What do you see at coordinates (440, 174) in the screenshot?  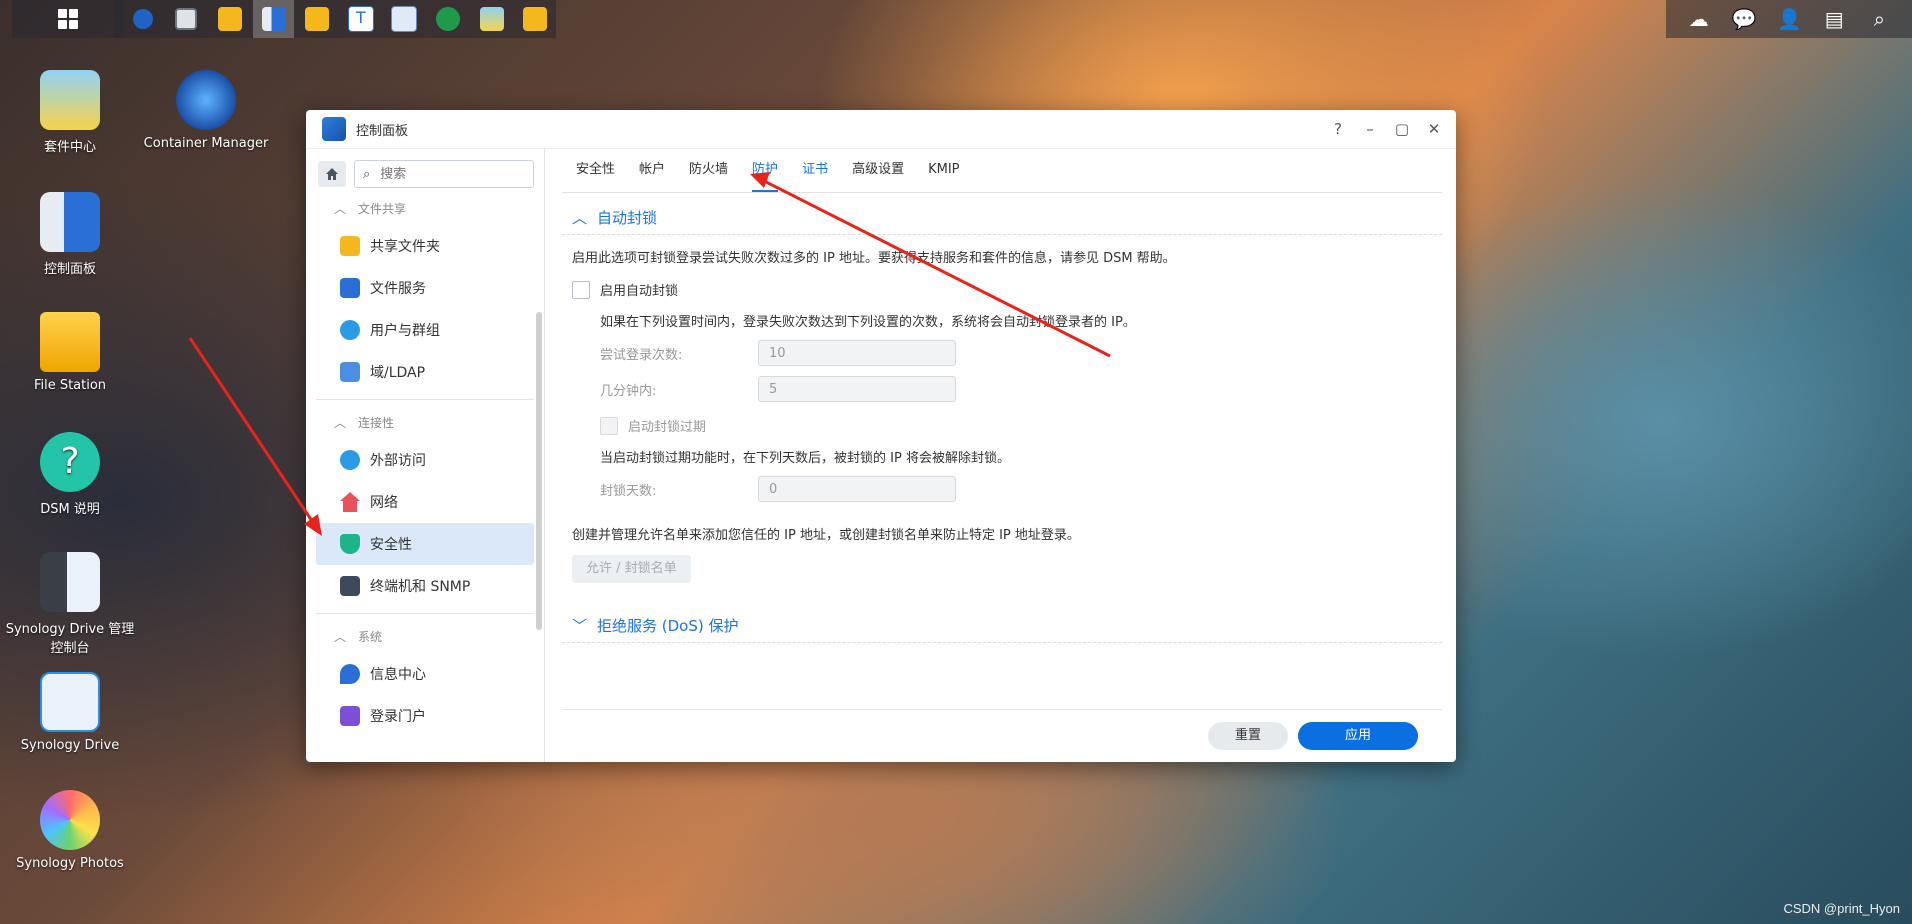 I see `search-input` at bounding box center [440, 174].